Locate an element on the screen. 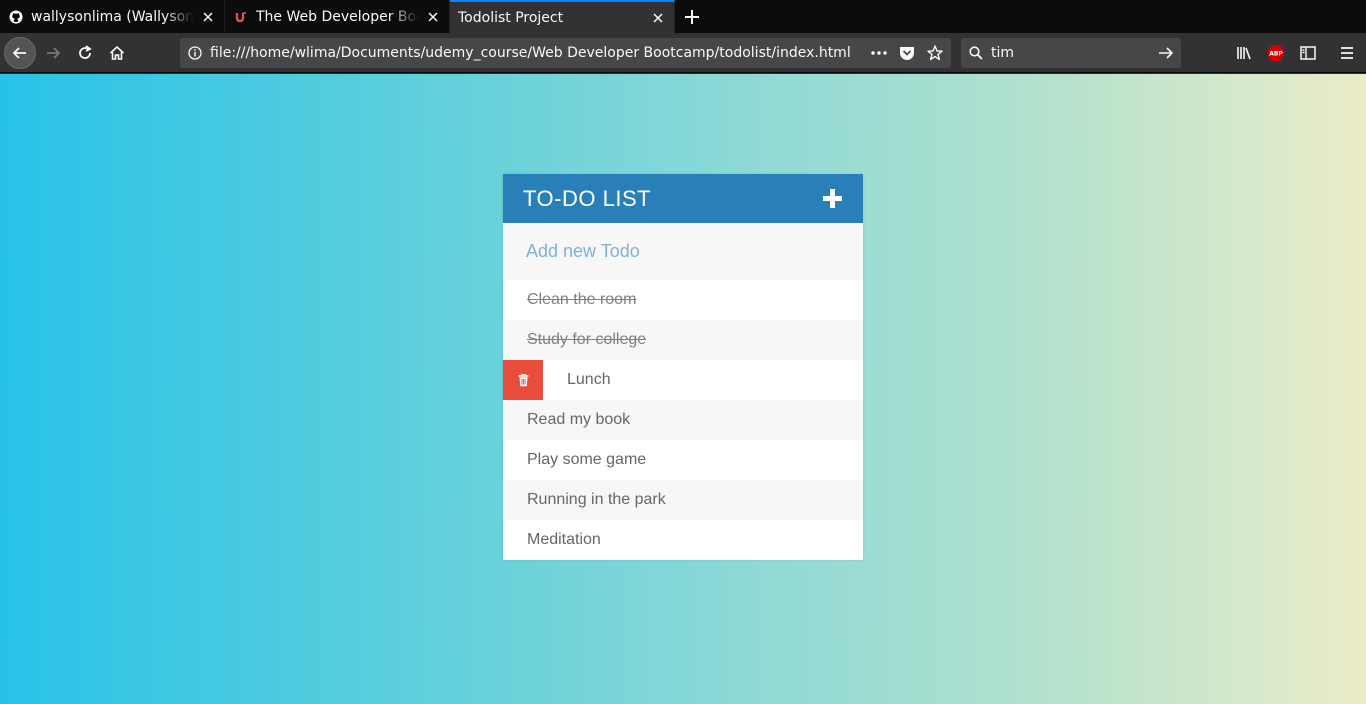 This screenshot has width=1366, height=704. arrow-left-icon is located at coordinates (19, 53).